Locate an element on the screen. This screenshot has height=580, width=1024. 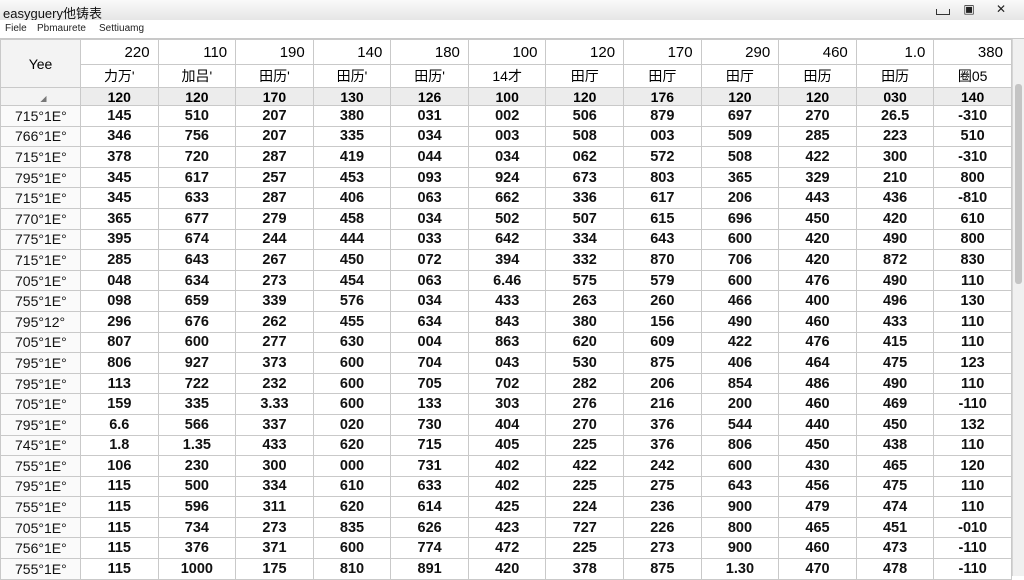
column-header-label: 田厅 is located at coordinates (740, 76).